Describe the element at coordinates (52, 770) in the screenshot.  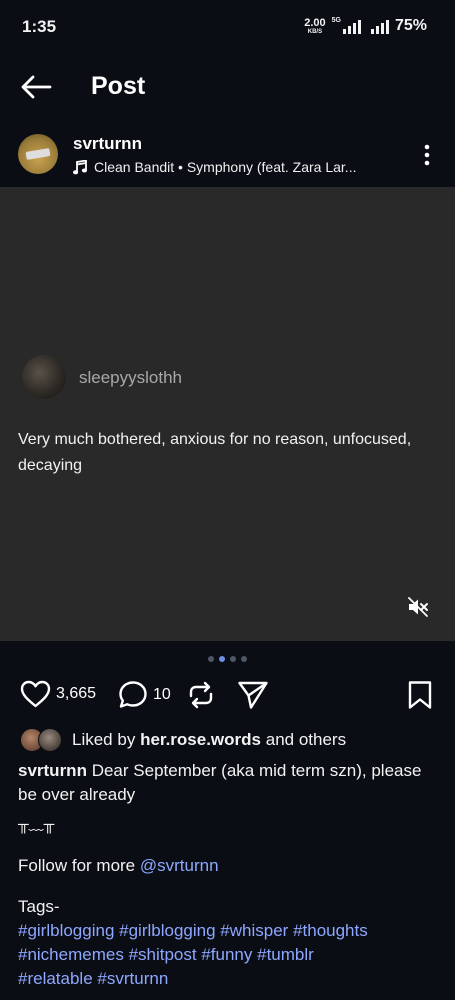
I see `caption-username: svrturnn` at that location.